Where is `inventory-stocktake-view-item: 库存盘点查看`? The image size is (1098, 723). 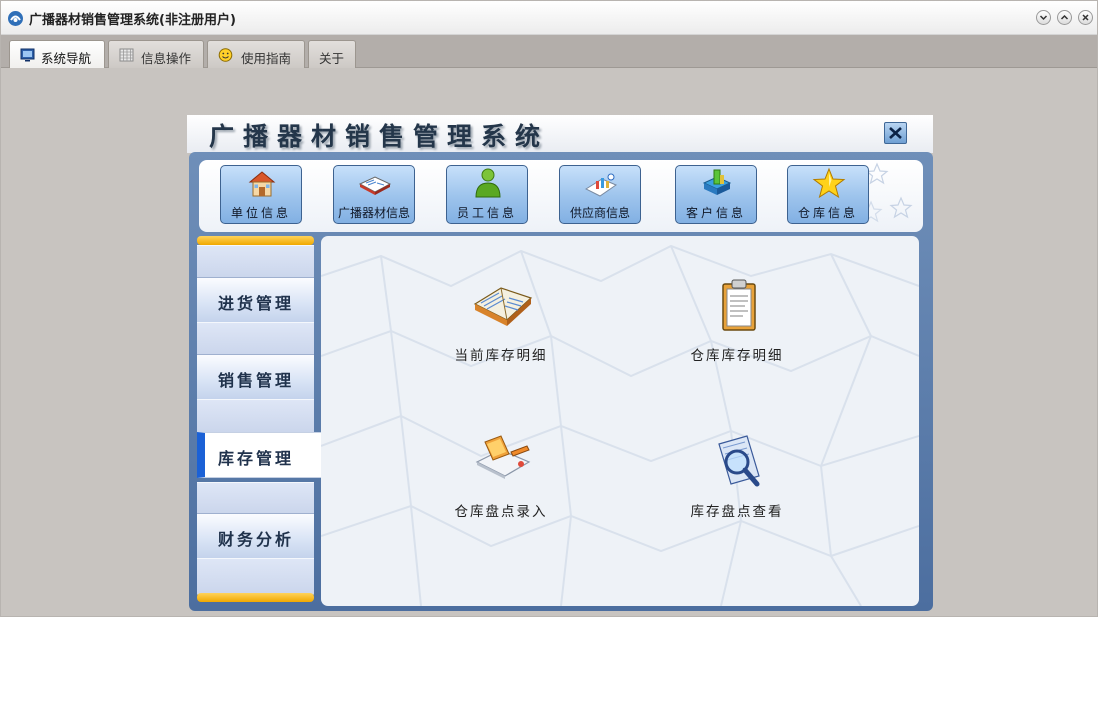
inventory-stocktake-view-item: 库存盘点查看 is located at coordinates (737, 482).